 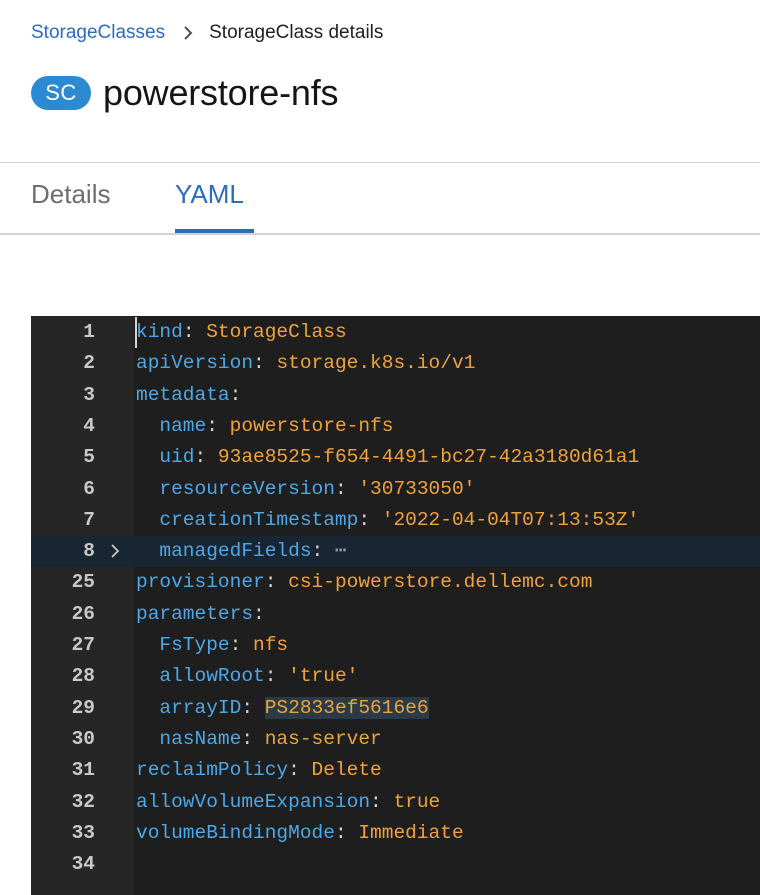 I want to click on code-text: metadata:, so click(x=189, y=394).